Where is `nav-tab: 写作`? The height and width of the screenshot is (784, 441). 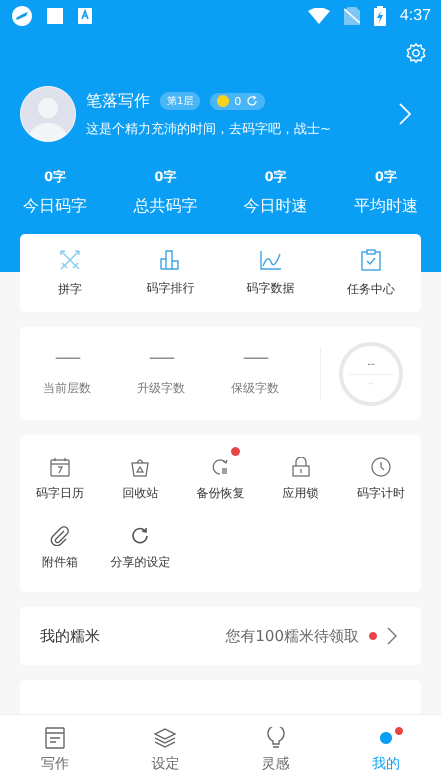
nav-tab: 写作 is located at coordinates (55, 749).